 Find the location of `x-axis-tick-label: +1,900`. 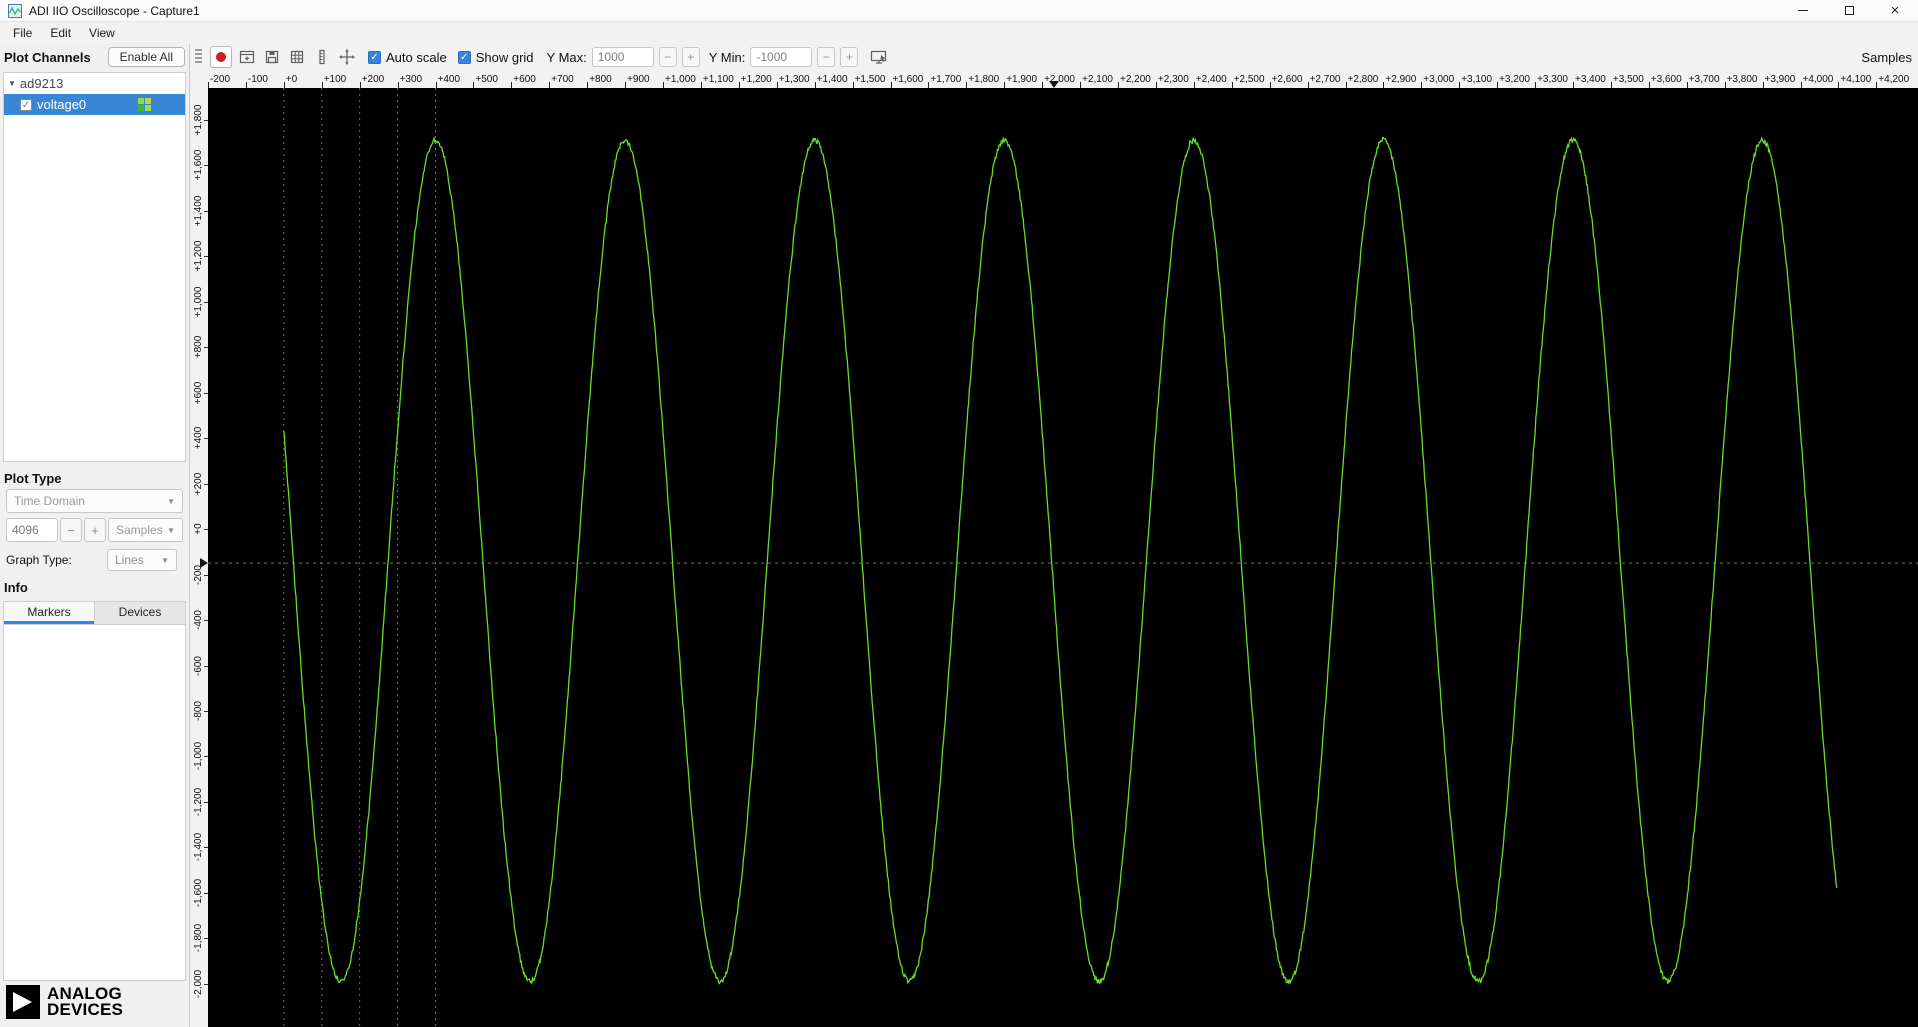

x-axis-tick-label: +1,900 is located at coordinates (1022, 79).